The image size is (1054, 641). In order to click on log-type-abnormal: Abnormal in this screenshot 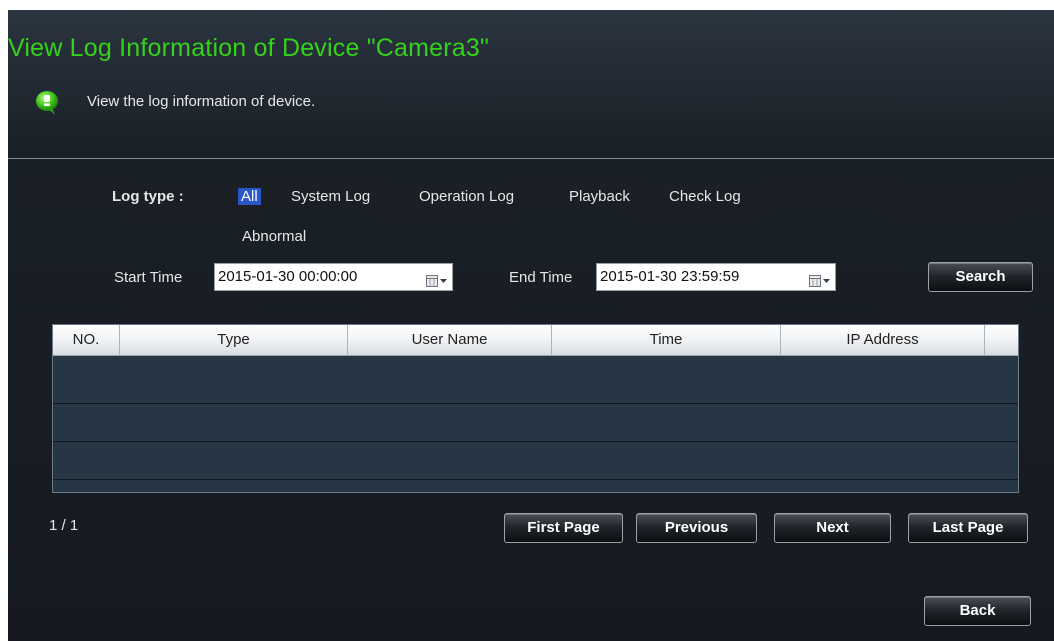, I will do `click(274, 236)`.